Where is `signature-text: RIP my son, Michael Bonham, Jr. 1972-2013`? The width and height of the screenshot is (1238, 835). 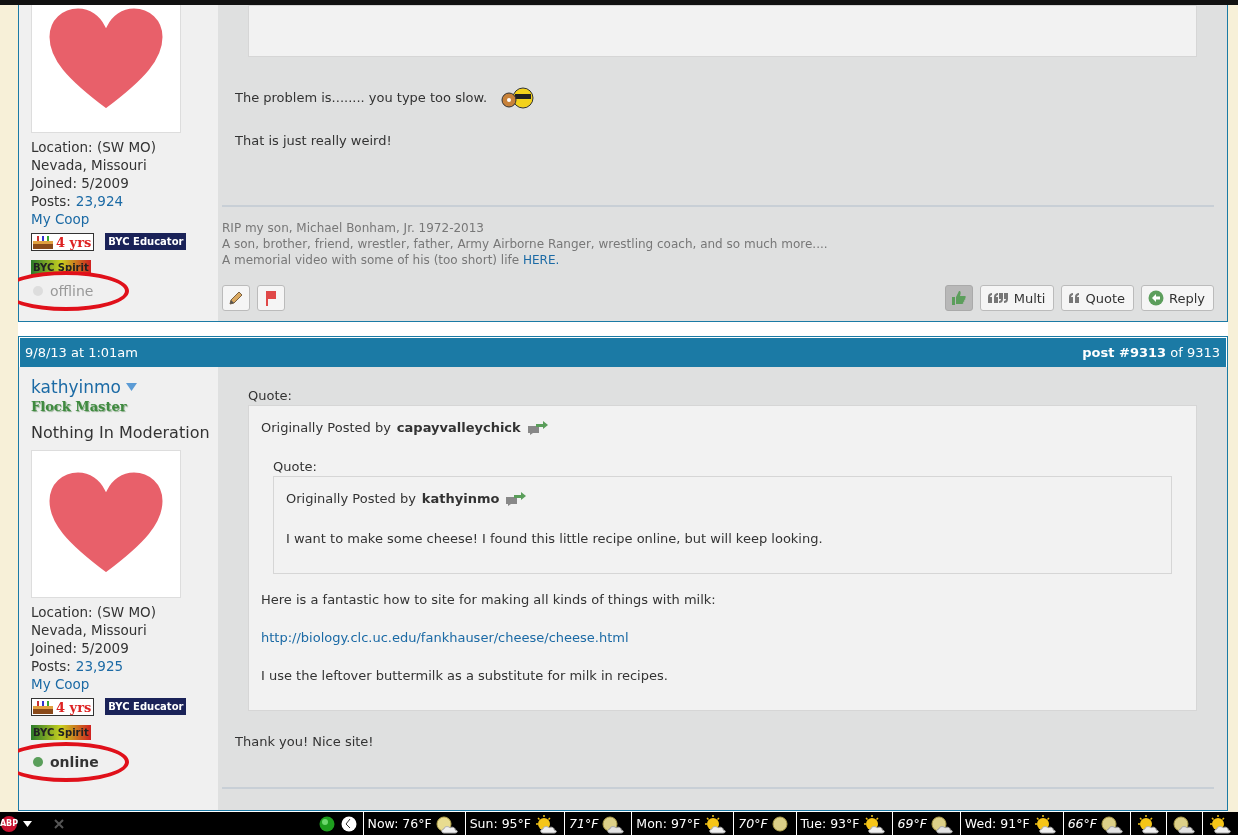 signature-text: RIP my son, Michael Bonham, Jr. 1972-2013 is located at coordinates (353, 228).